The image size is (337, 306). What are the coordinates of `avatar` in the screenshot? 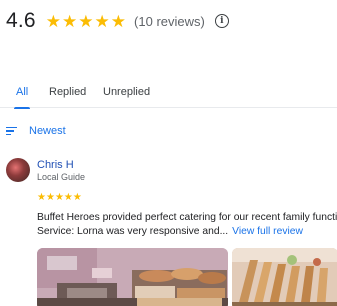 It's located at (18, 170).